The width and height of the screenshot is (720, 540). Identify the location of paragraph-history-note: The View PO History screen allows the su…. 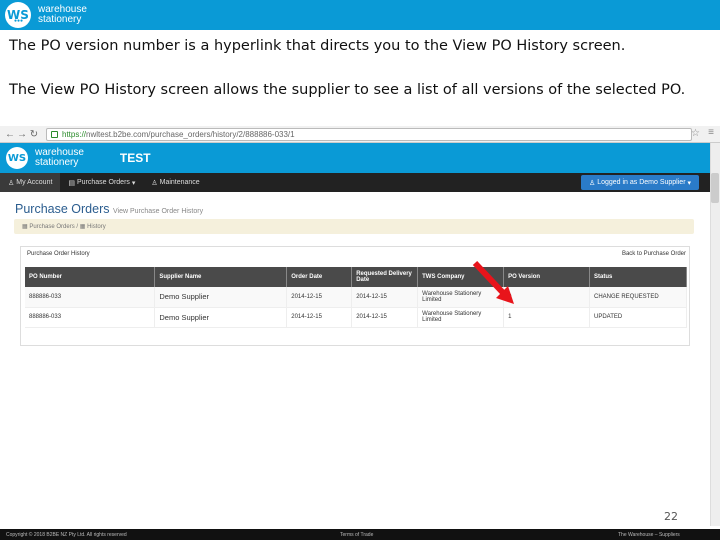
(347, 90).